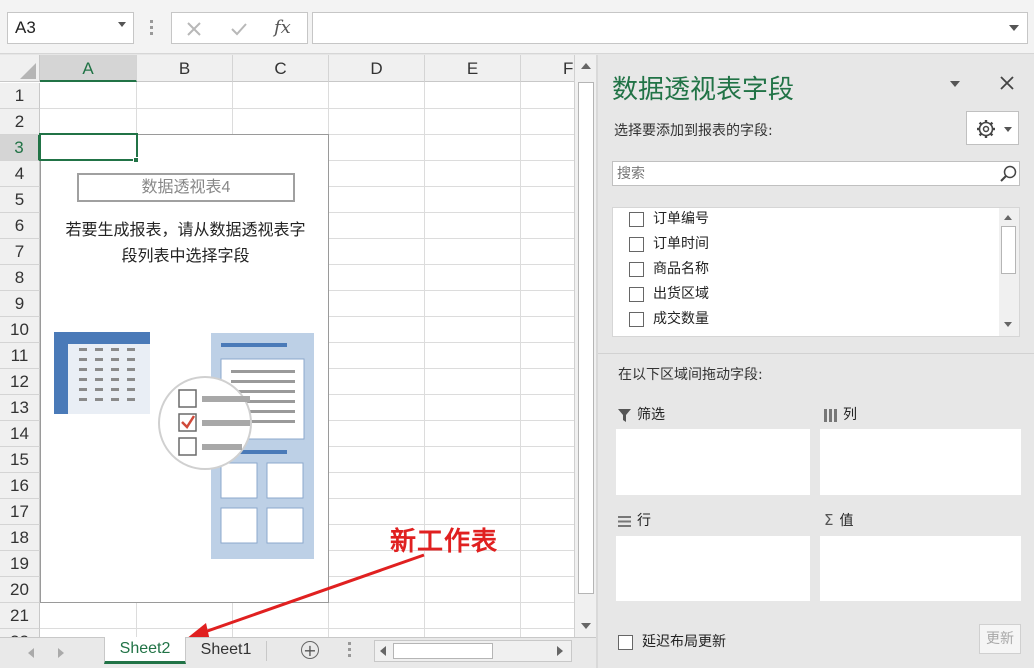  What do you see at coordinates (61, 653) in the screenshot?
I see `tab-scroll-right-icon` at bounding box center [61, 653].